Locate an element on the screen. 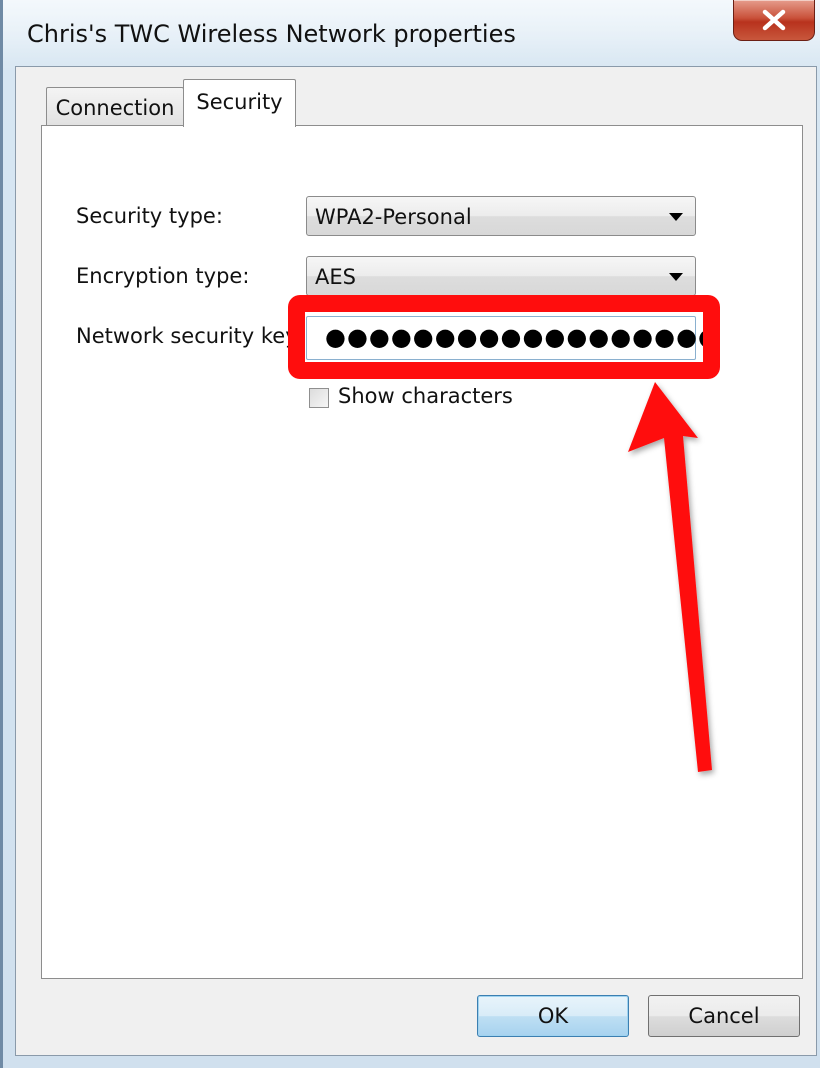 The image size is (820, 1068). tab-security: Security is located at coordinates (239, 103).